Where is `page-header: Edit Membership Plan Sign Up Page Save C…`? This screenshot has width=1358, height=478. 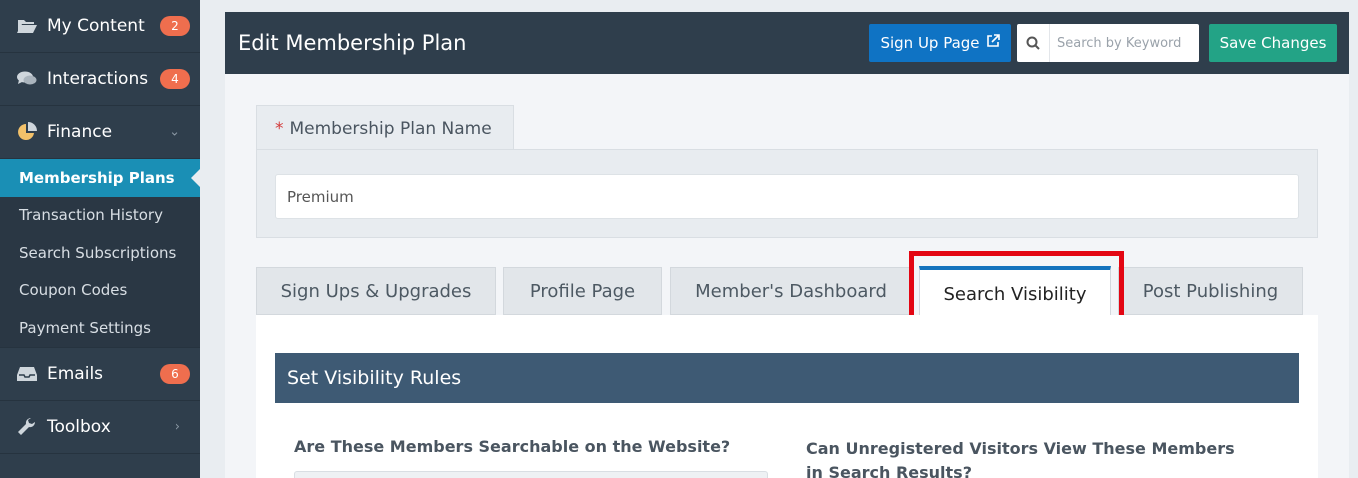 page-header: Edit Membership Plan Sign Up Page Save C… is located at coordinates (787, 43).